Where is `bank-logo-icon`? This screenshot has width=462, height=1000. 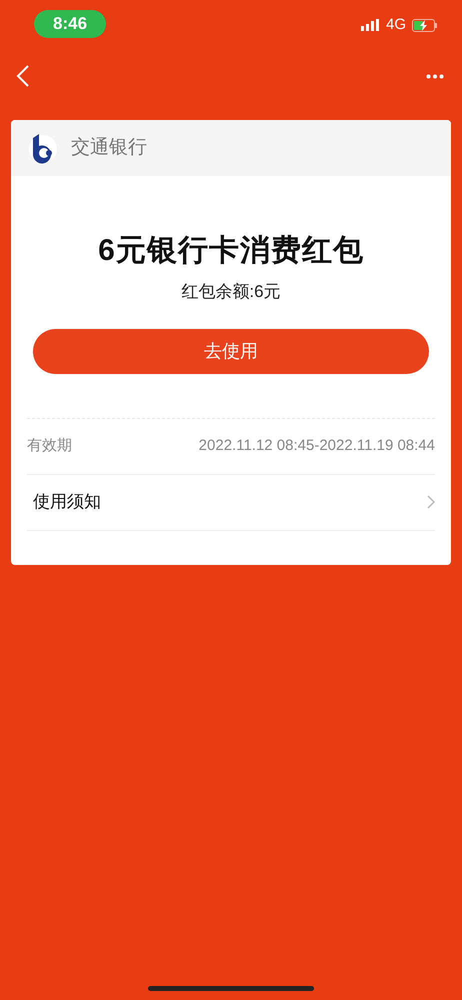
bank-logo-icon is located at coordinates (43, 148).